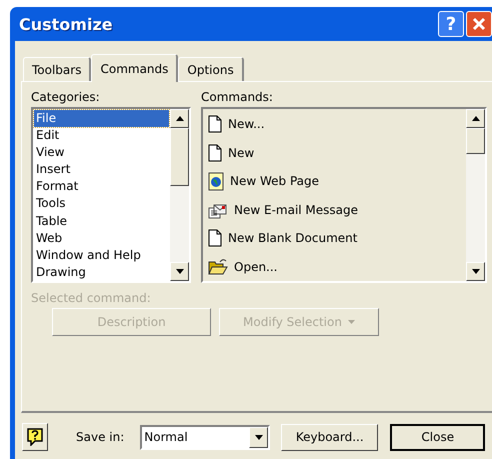 Image resolution: width=492 pixels, height=459 pixels. Describe the element at coordinates (91, 298) in the screenshot. I see `selected-command-label: Selected command:` at that location.